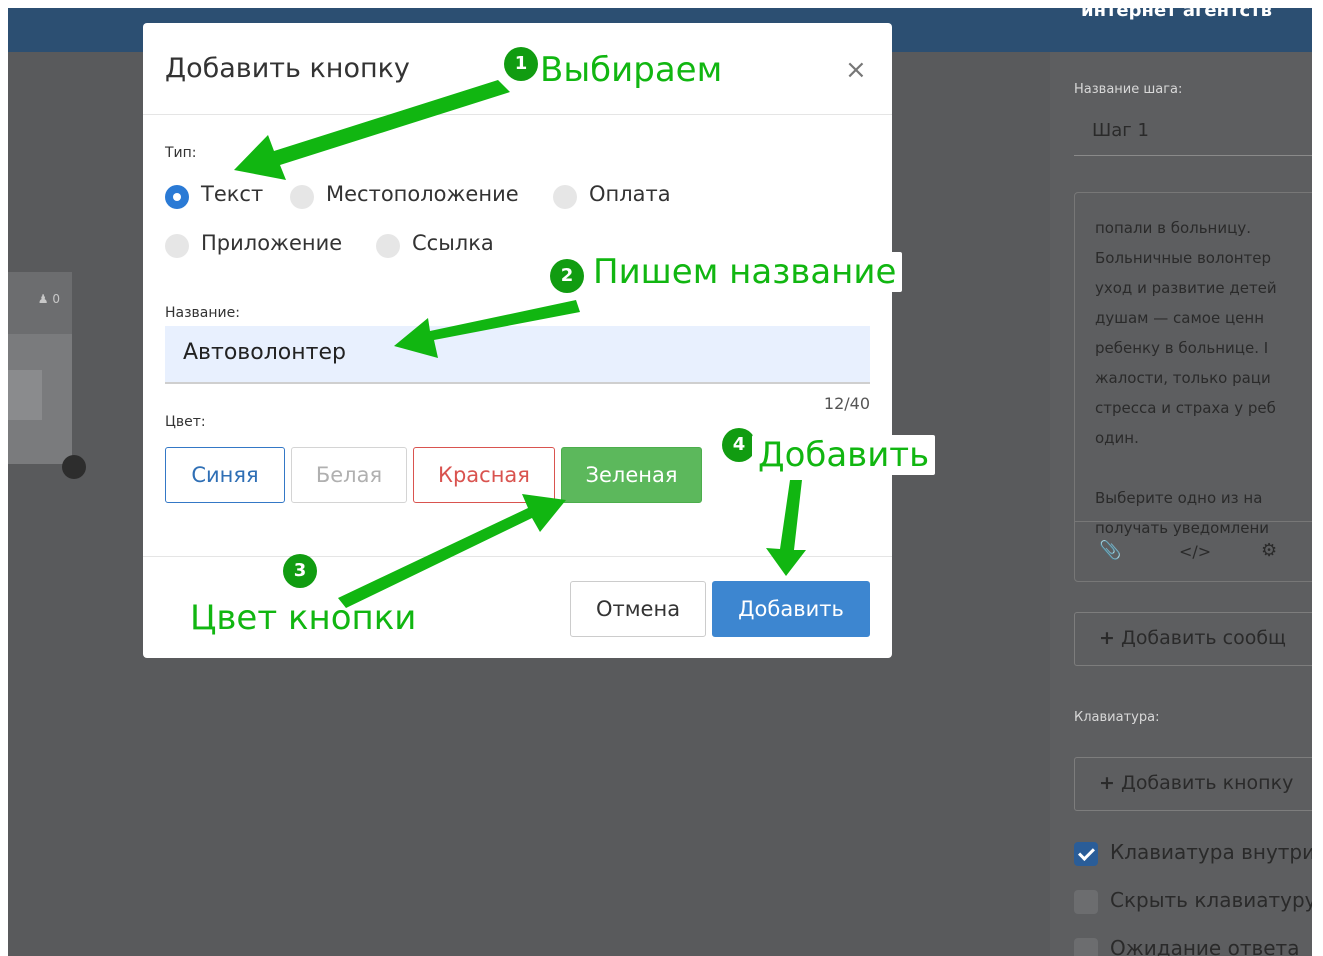 This screenshot has height=956, width=1323. What do you see at coordinates (630, 194) in the screenshot?
I see `radio-type-payment-label: Оплата` at bounding box center [630, 194].